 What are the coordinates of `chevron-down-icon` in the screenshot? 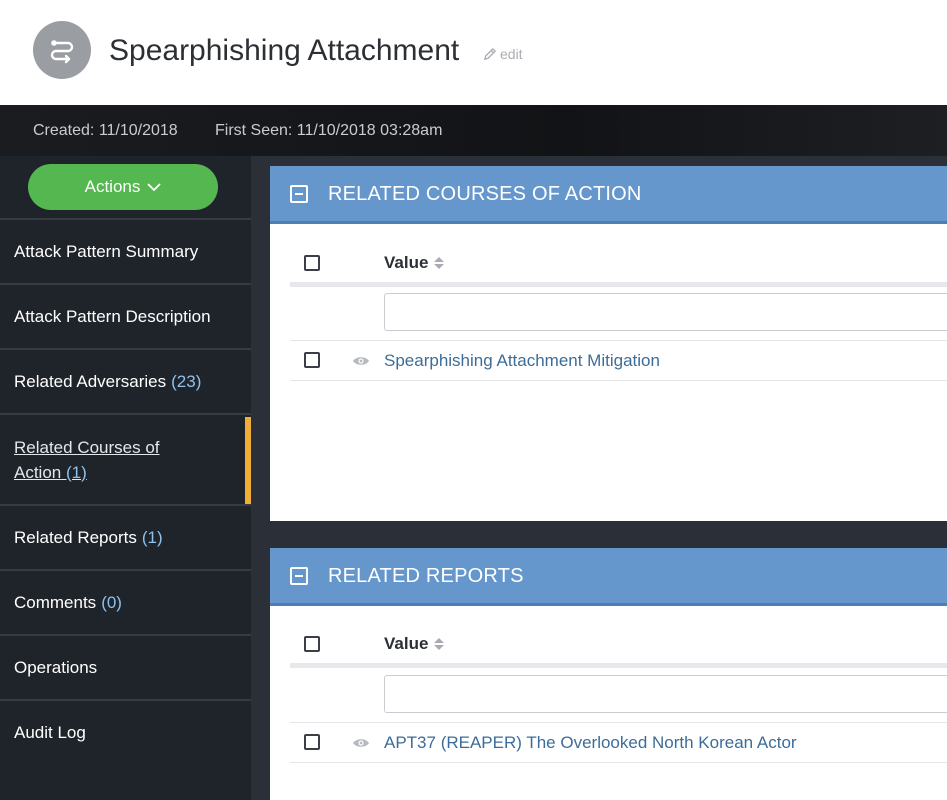 It's located at (154, 186).